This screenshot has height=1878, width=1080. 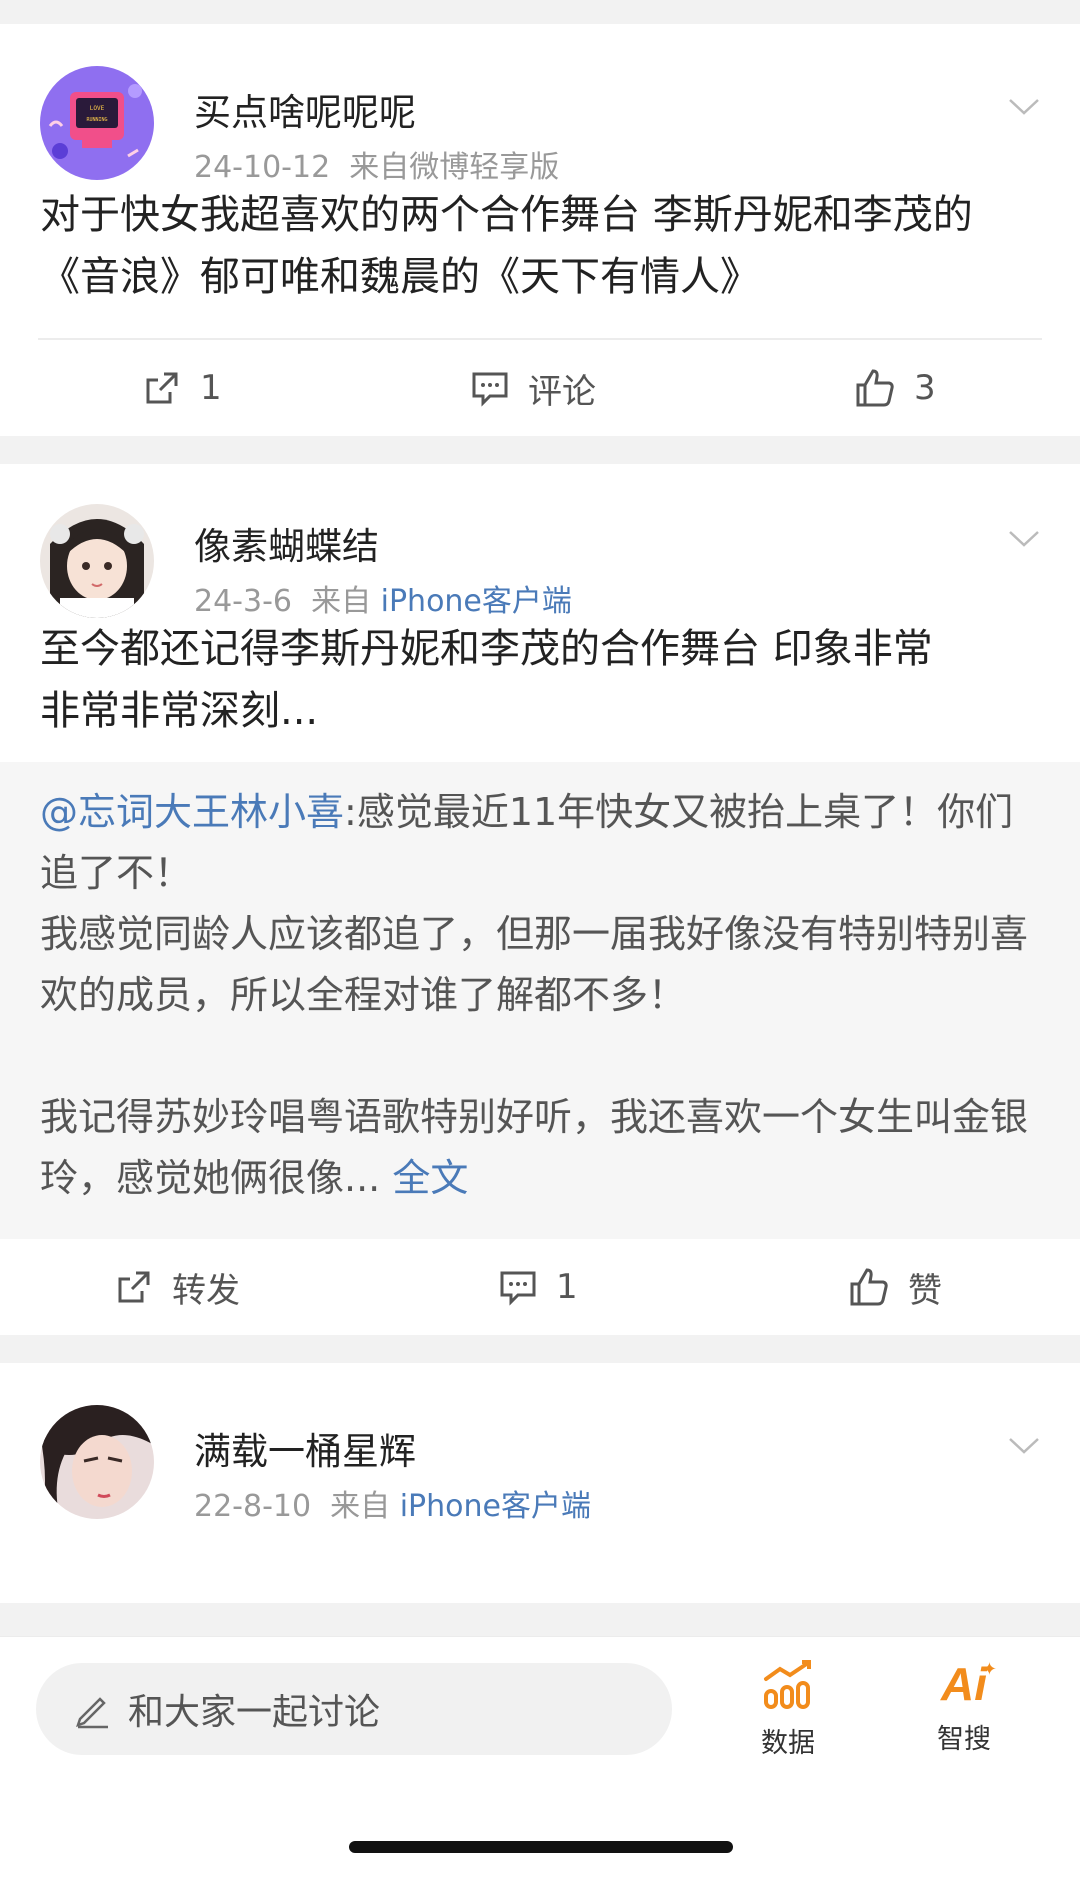 I want to click on pencil-icon, so click(x=92, y=1713).